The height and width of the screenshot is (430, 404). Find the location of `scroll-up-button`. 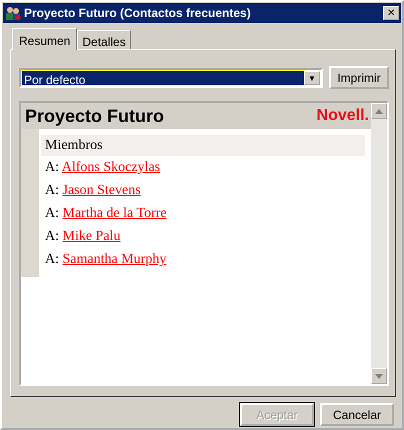

scroll-up-button is located at coordinates (379, 111).